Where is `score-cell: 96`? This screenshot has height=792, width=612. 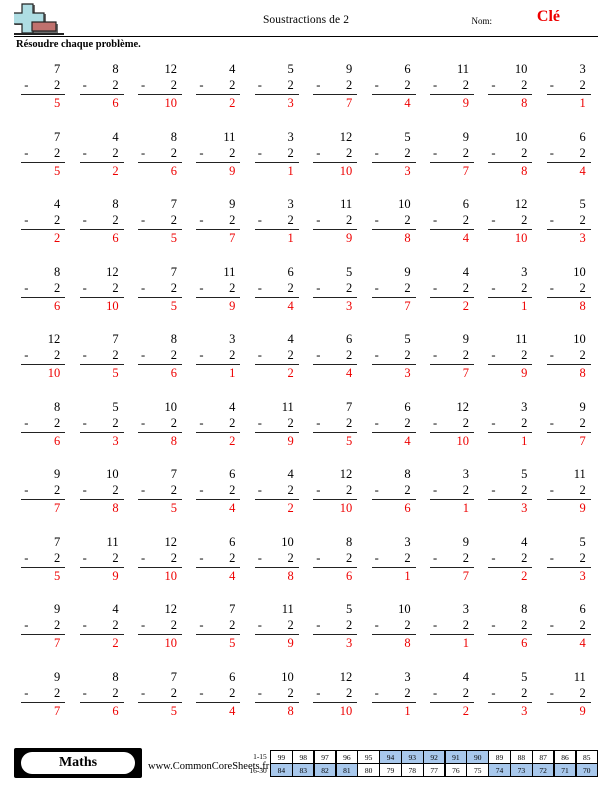
score-cell: 96 is located at coordinates (347, 757).